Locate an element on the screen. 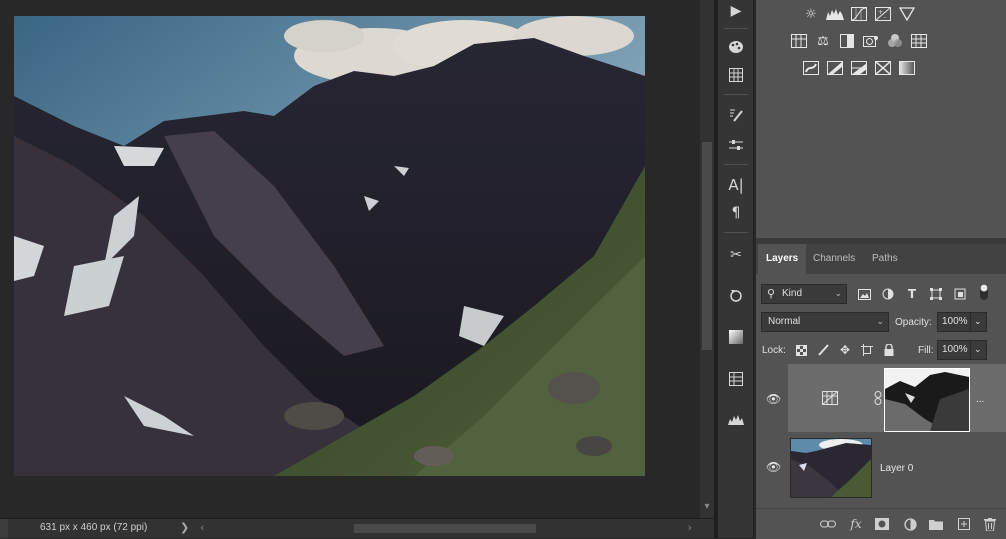 This screenshot has height=539, width=1006. fill-label: Fill: is located at coordinates (926, 350).